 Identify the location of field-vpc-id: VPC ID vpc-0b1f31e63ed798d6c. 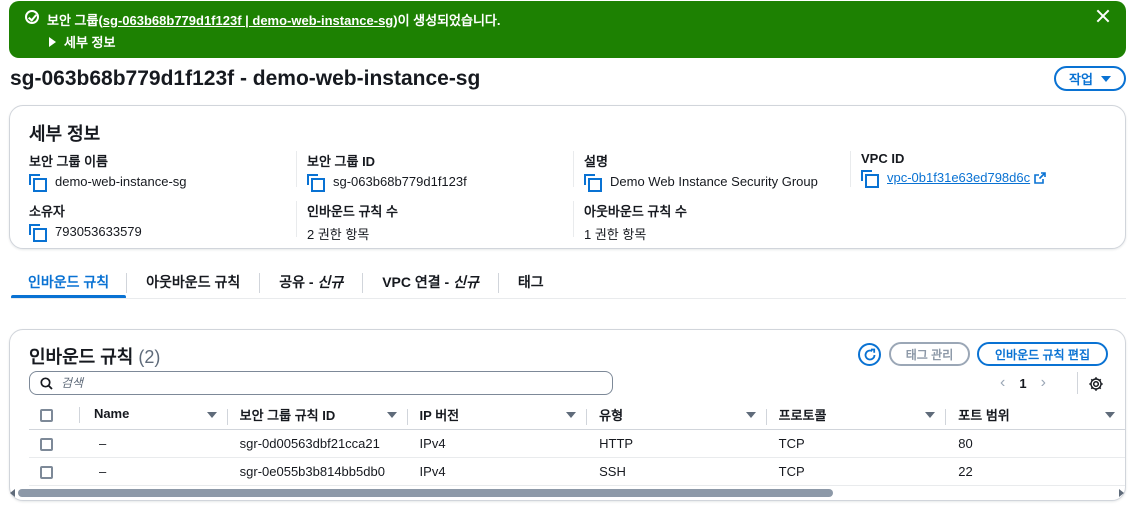
(953, 169).